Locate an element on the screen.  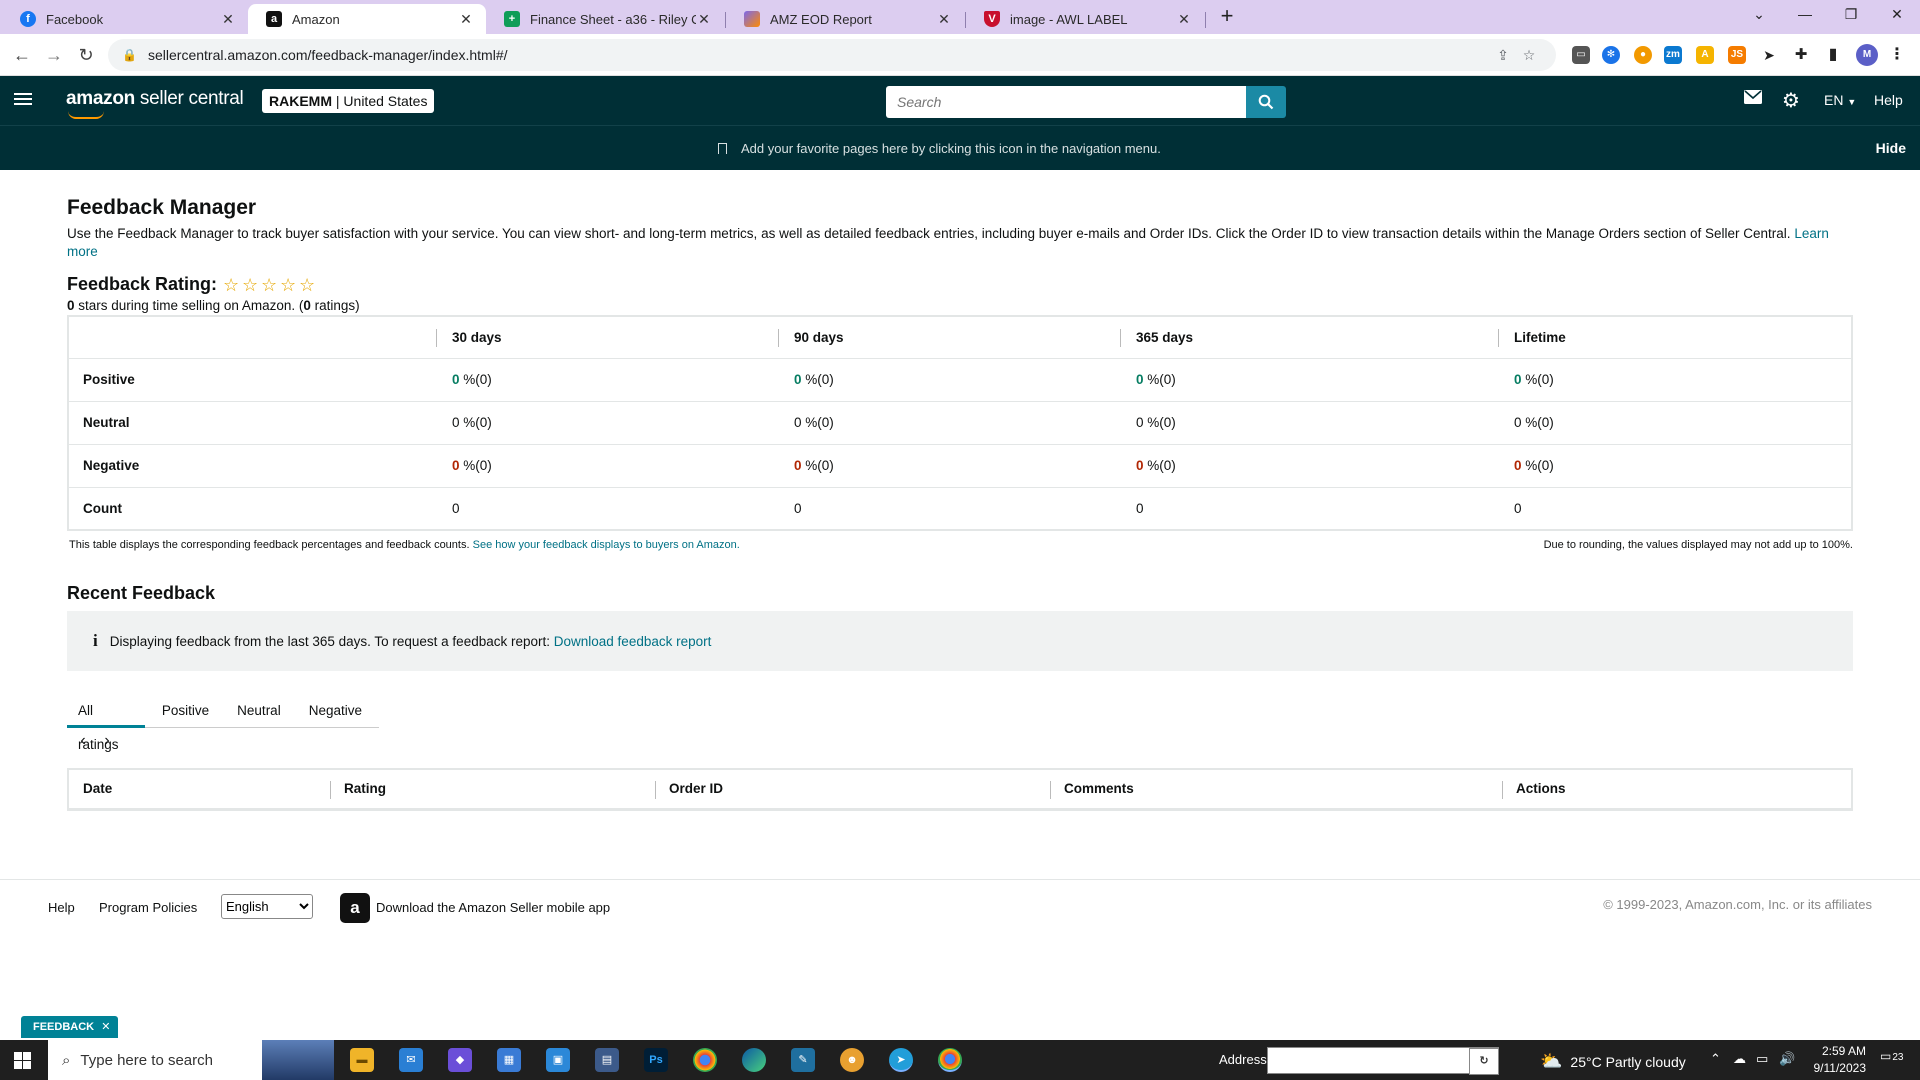
address-go-icon: ↻ is located at coordinates (1484, 1061).